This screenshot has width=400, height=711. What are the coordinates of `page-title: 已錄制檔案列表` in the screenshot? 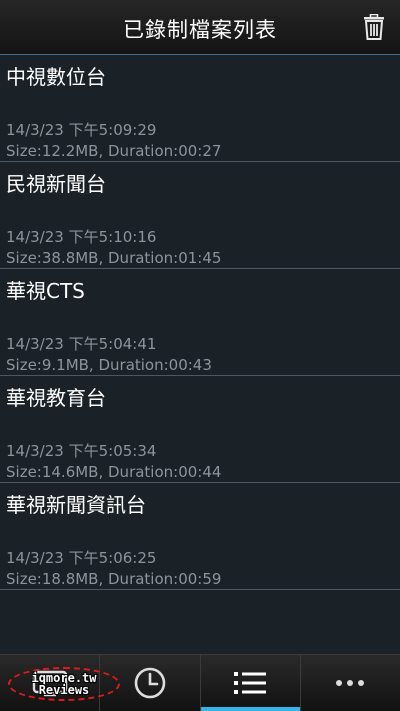 It's located at (200, 30).